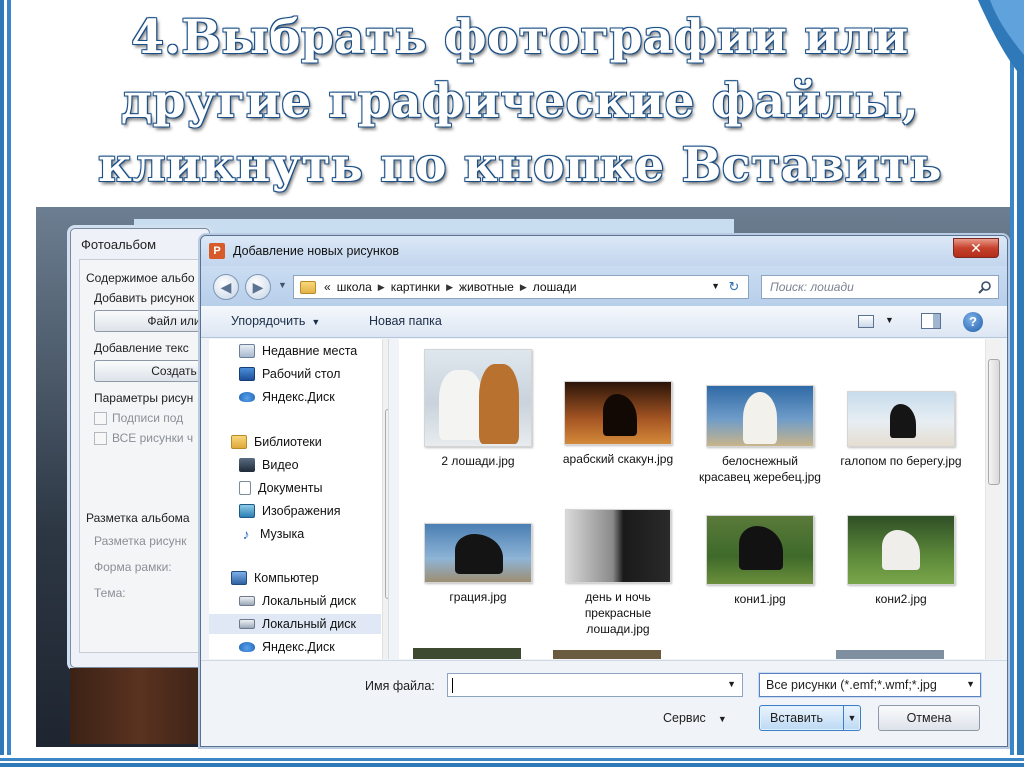  Describe the element at coordinates (760, 599) in the screenshot. I see `file-name: кони1.jpg` at that location.